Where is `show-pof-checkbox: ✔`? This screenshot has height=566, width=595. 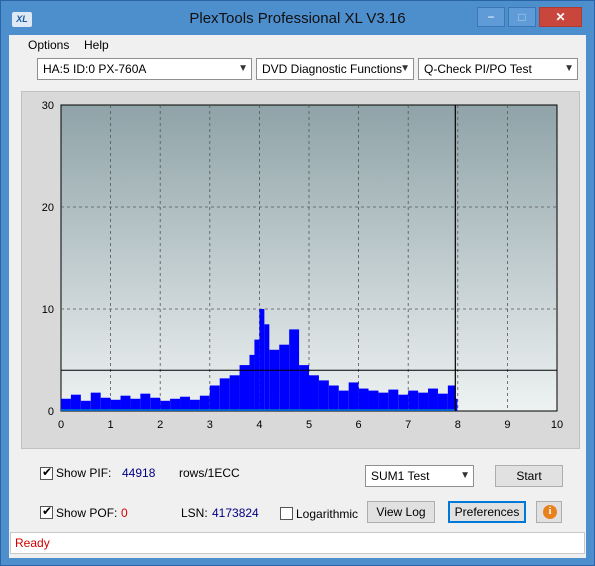 show-pof-checkbox: ✔ is located at coordinates (46, 511).